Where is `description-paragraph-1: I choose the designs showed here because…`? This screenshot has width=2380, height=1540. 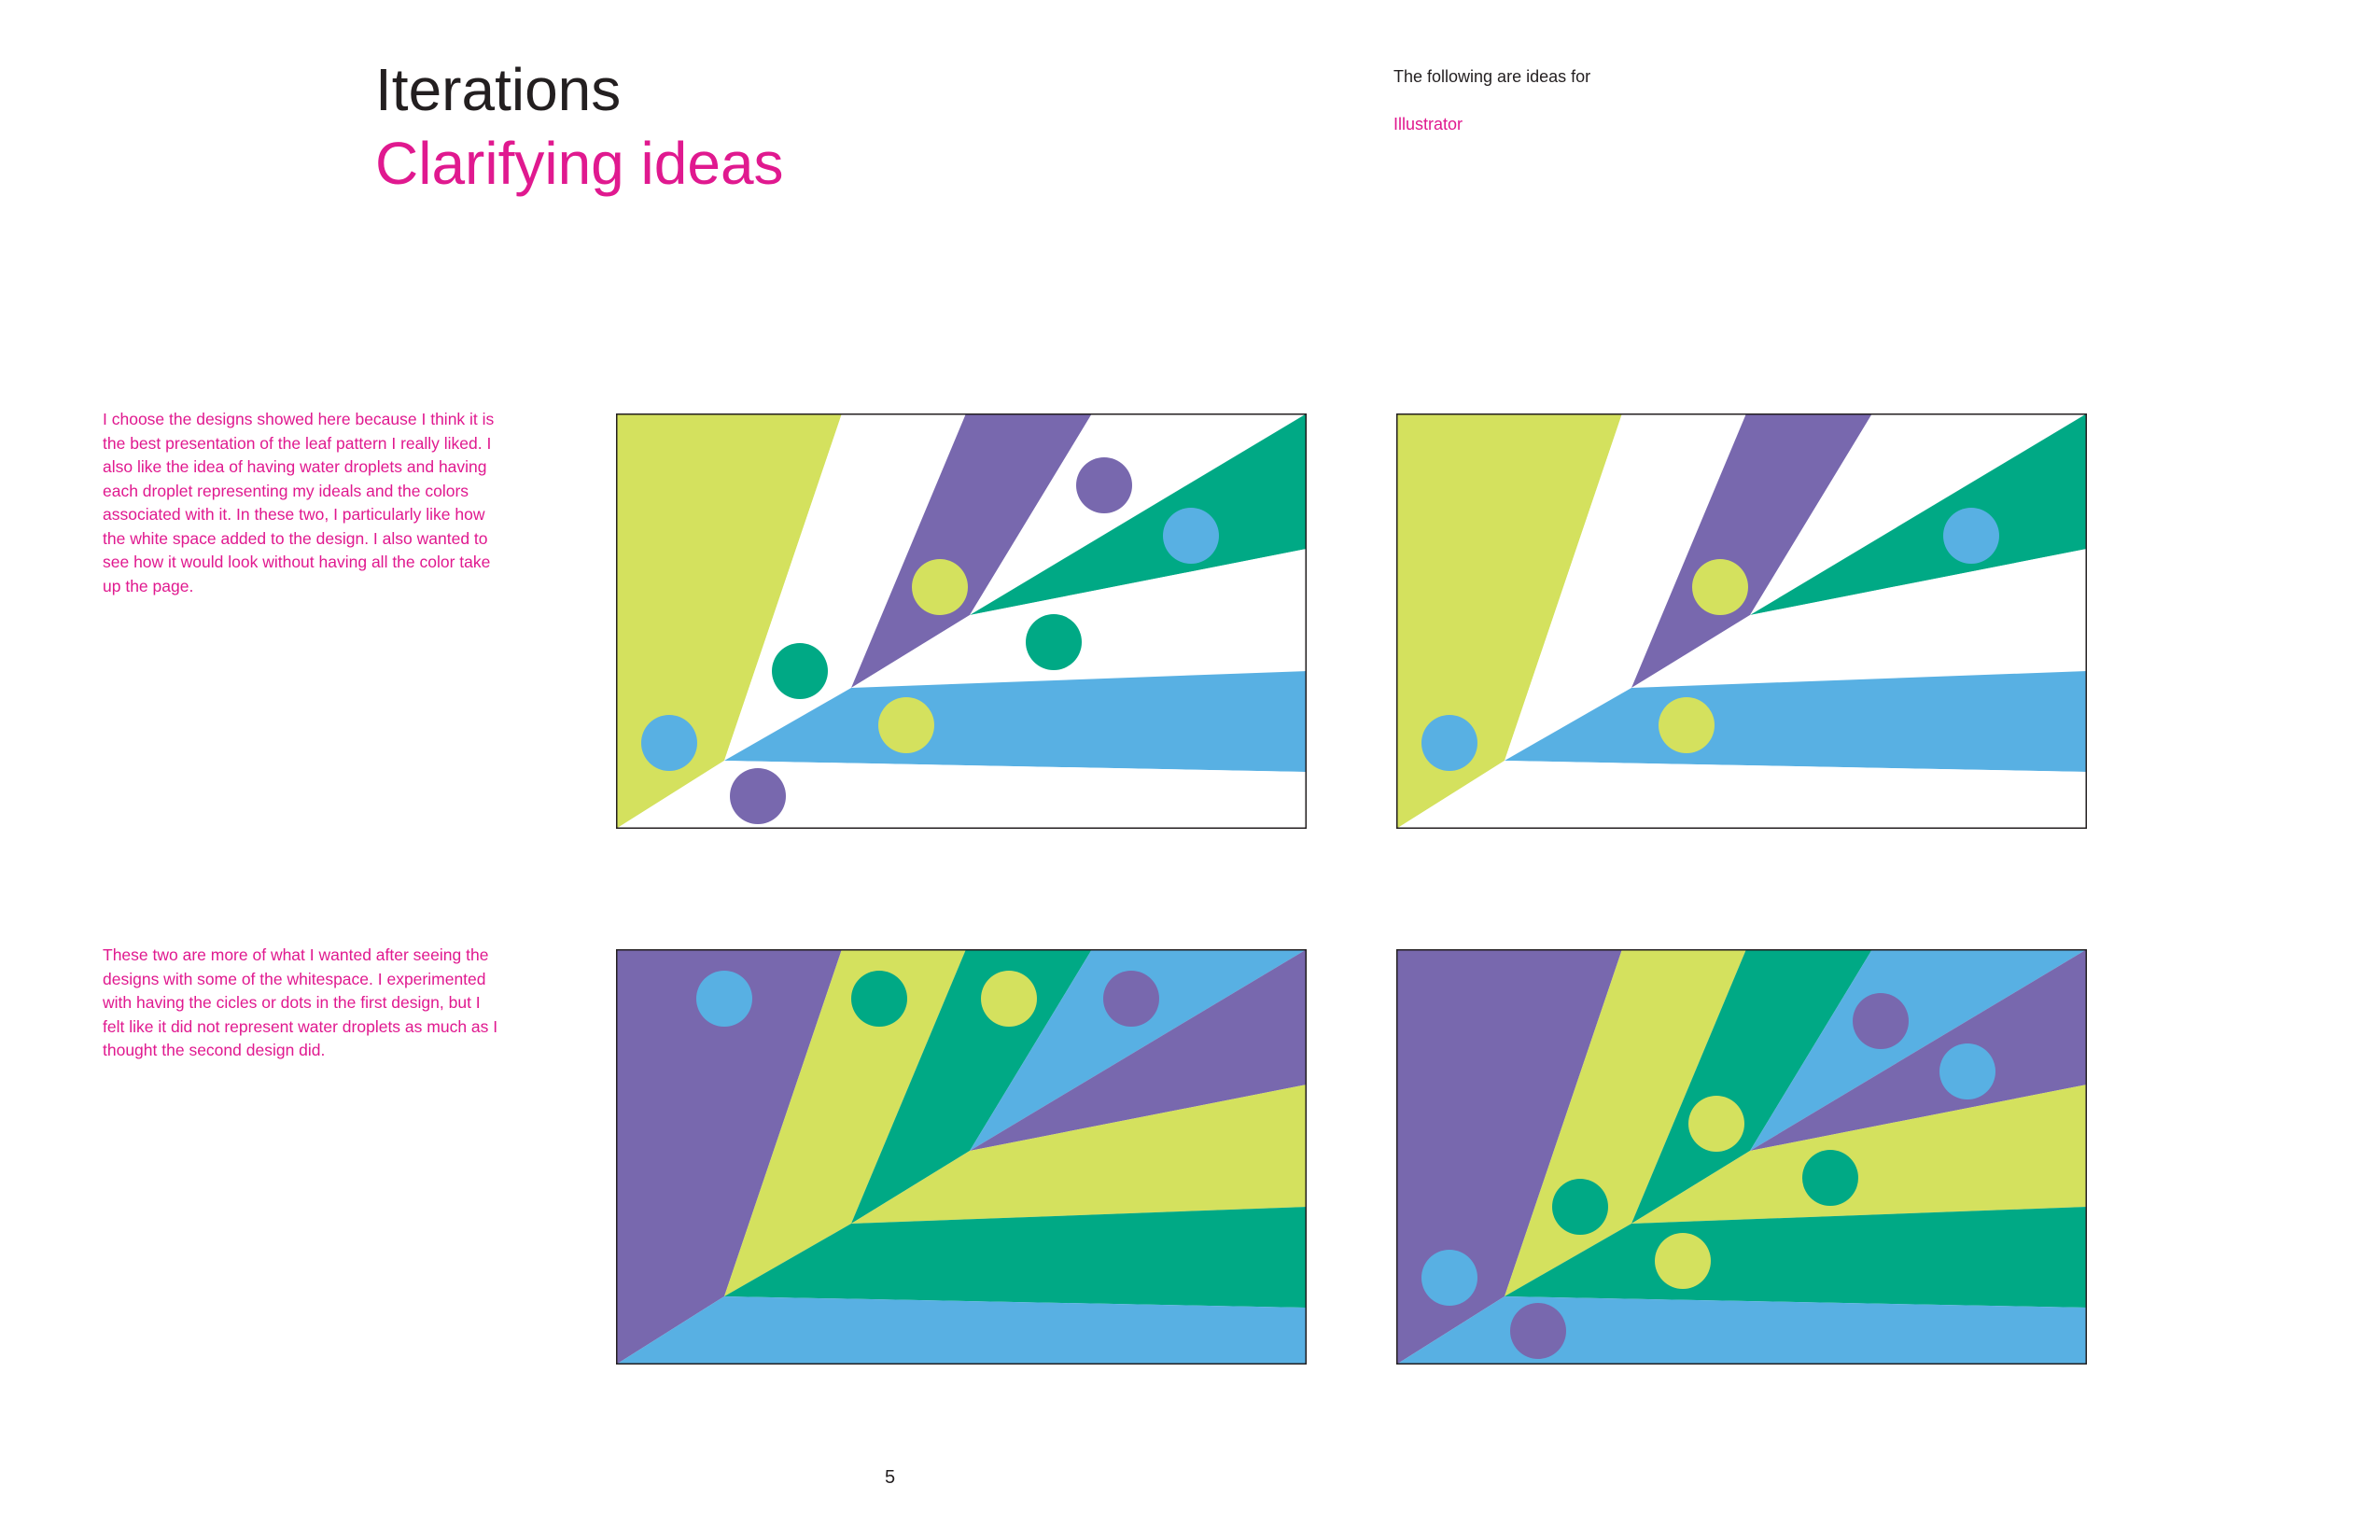
description-paragraph-1: I choose the designs showed here because… is located at coordinates (299, 502).